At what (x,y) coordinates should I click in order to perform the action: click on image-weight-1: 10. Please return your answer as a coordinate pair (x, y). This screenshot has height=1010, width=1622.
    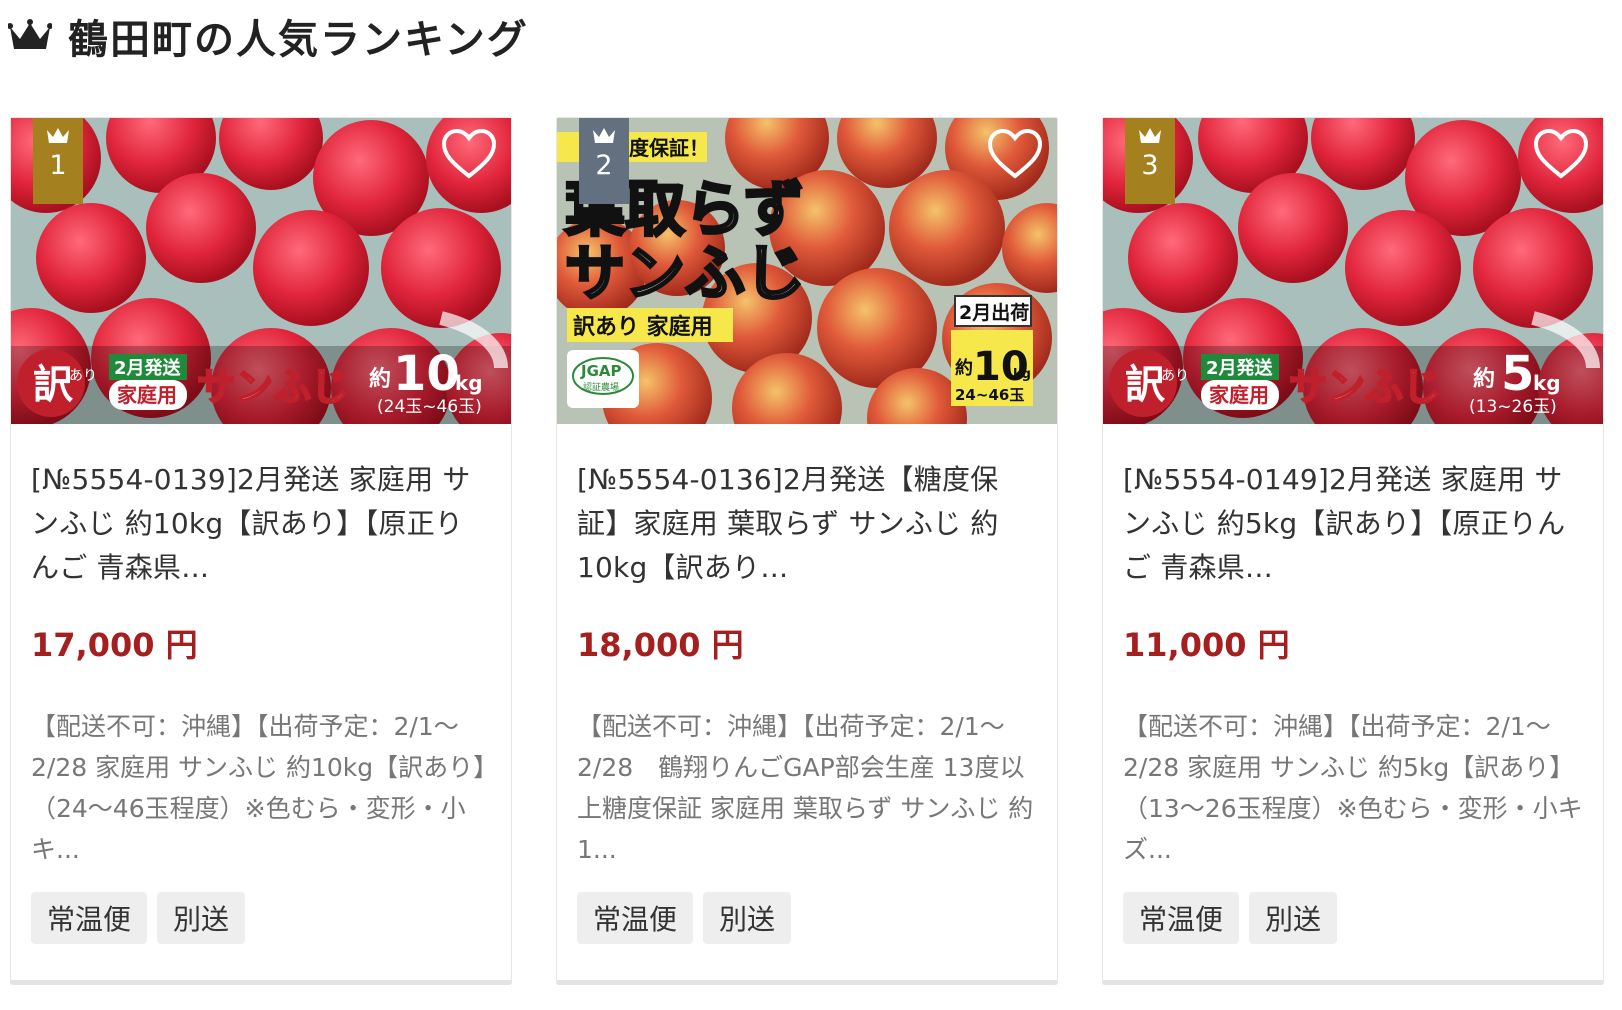
    Looking at the image, I should click on (426, 374).